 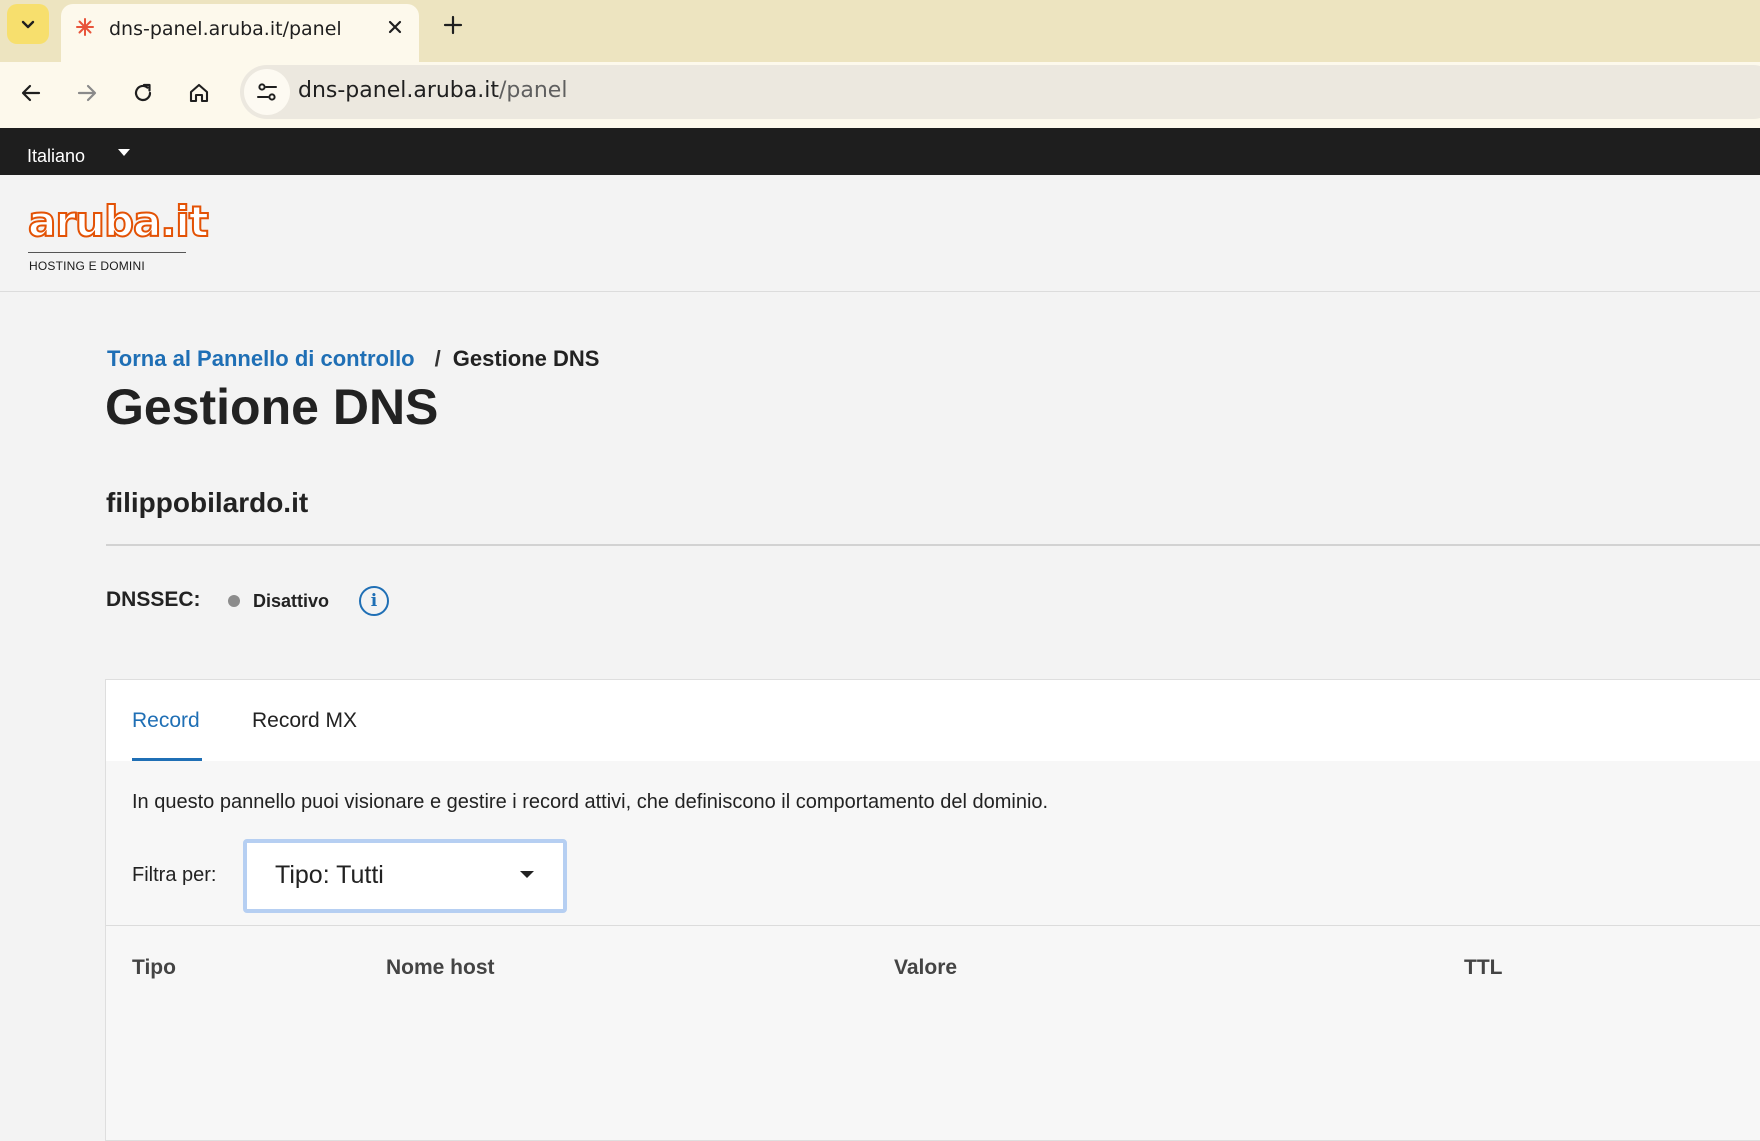 I want to click on column-header-valore: Valore, so click(x=925, y=968).